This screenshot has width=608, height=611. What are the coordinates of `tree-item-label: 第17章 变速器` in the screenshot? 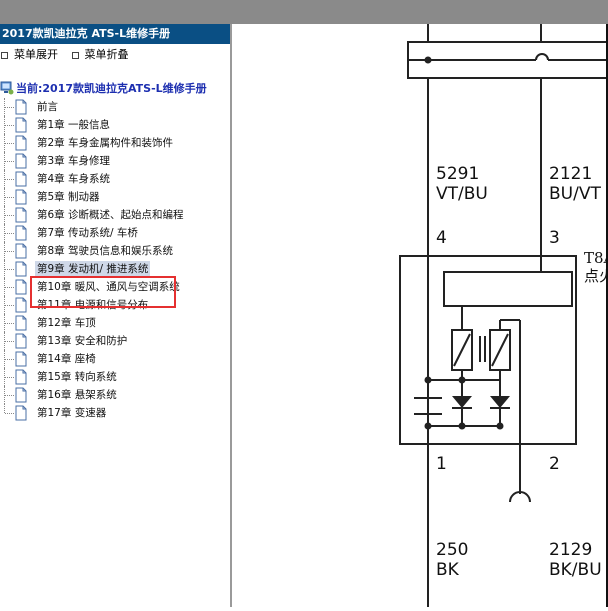 It's located at (72, 413).